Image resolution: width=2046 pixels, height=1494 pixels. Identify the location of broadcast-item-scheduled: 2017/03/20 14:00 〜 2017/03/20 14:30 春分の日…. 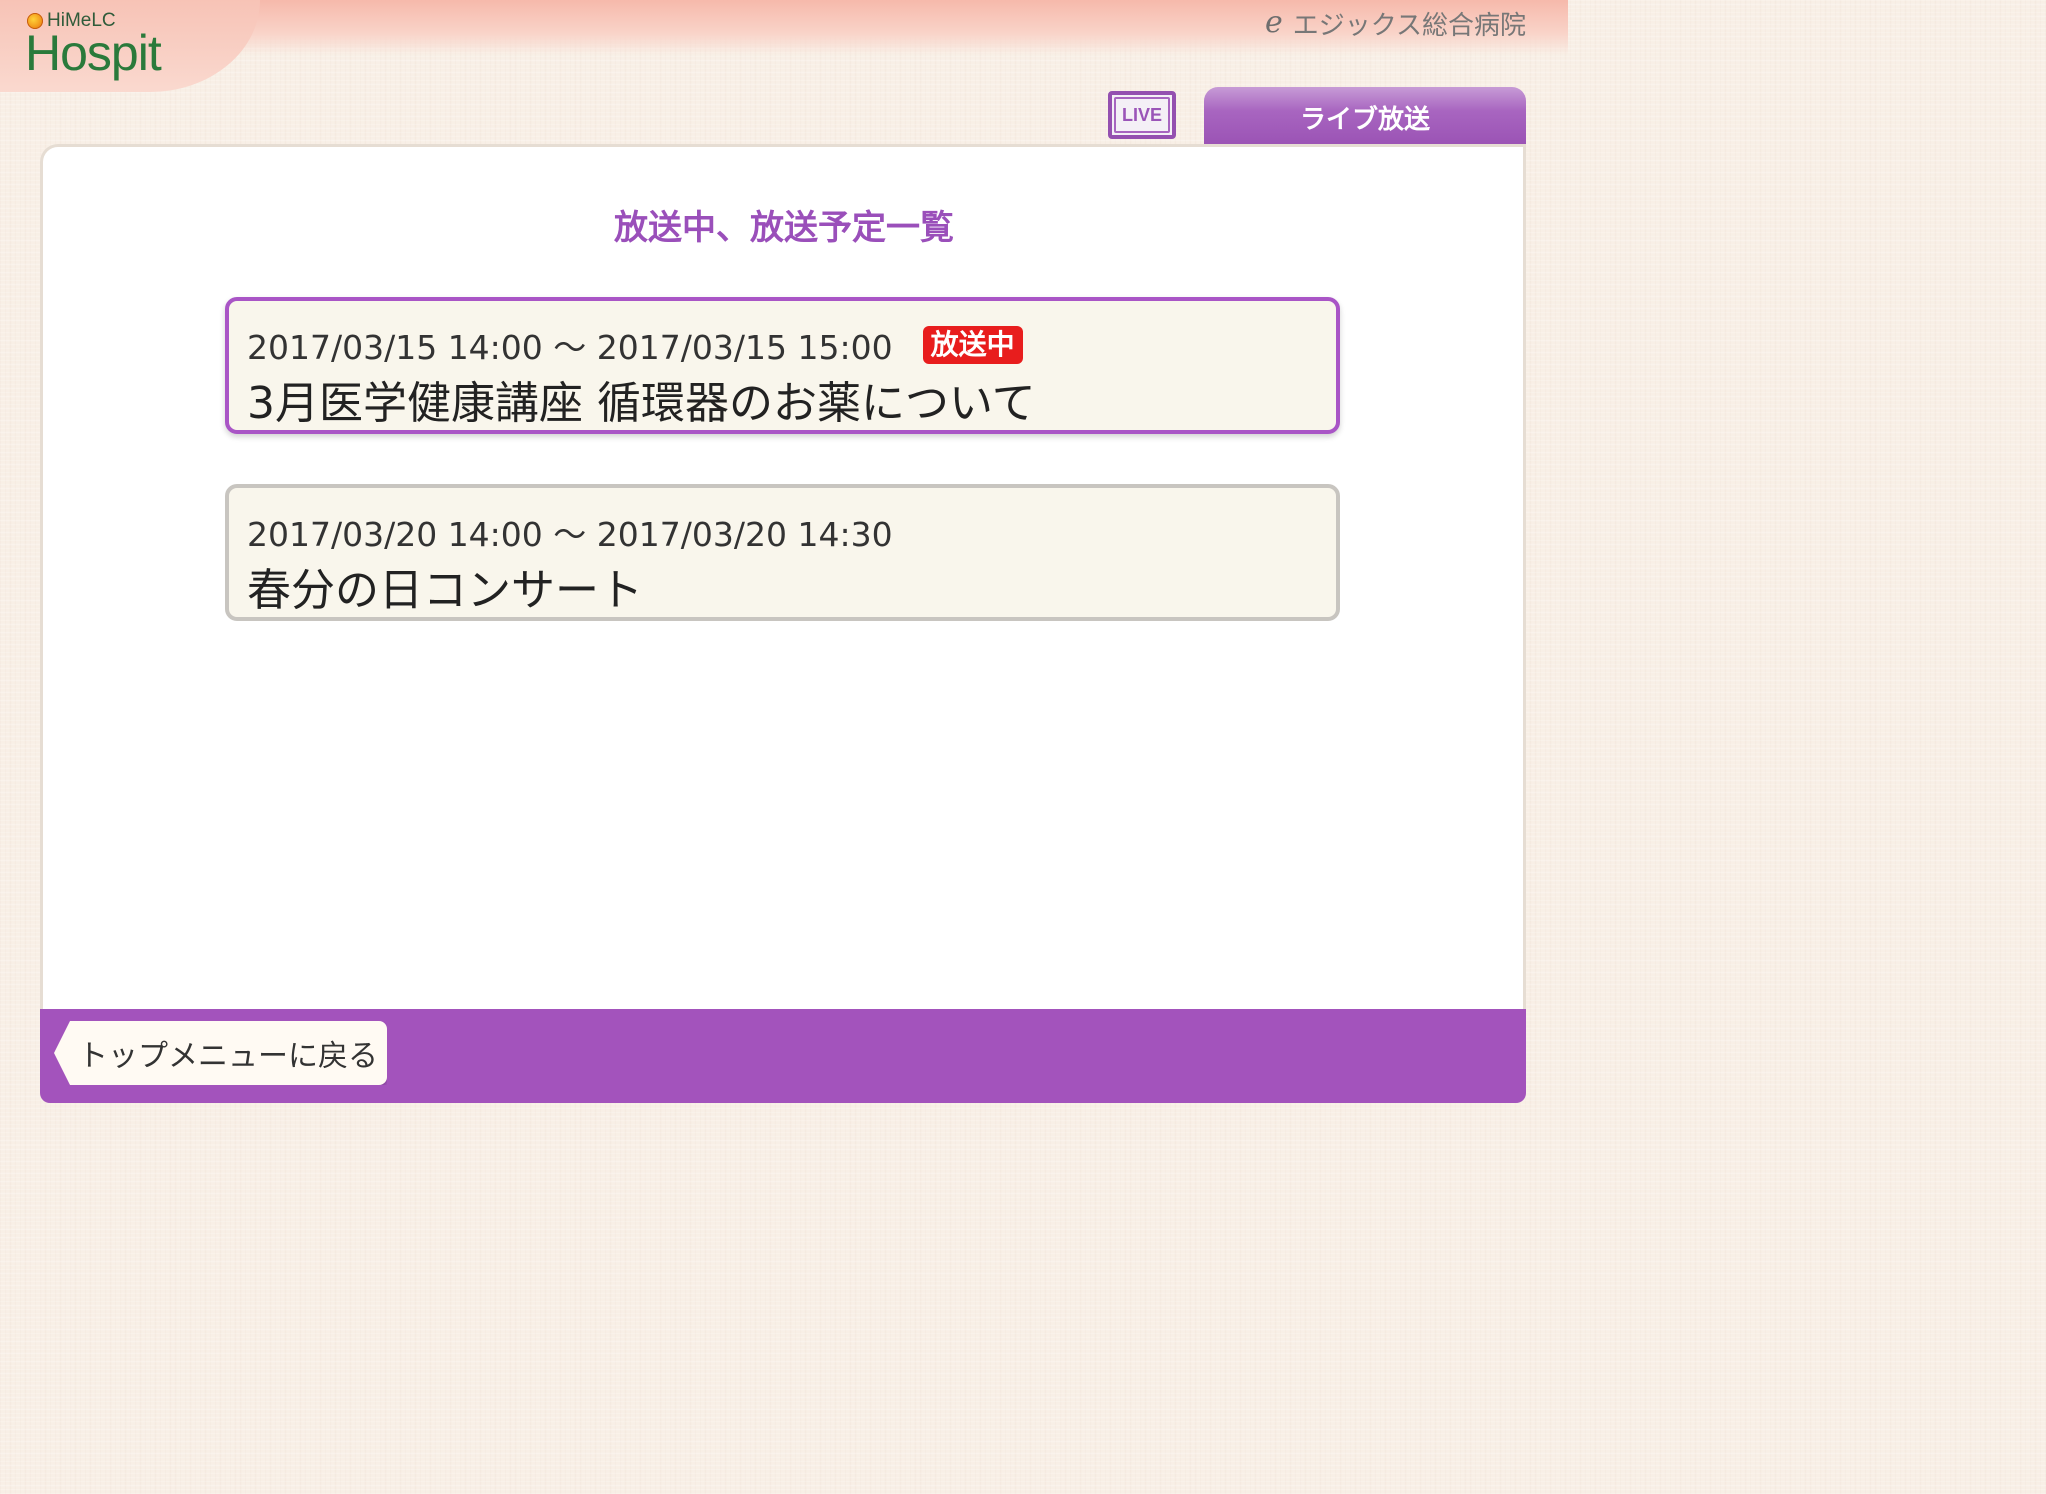
(782, 552).